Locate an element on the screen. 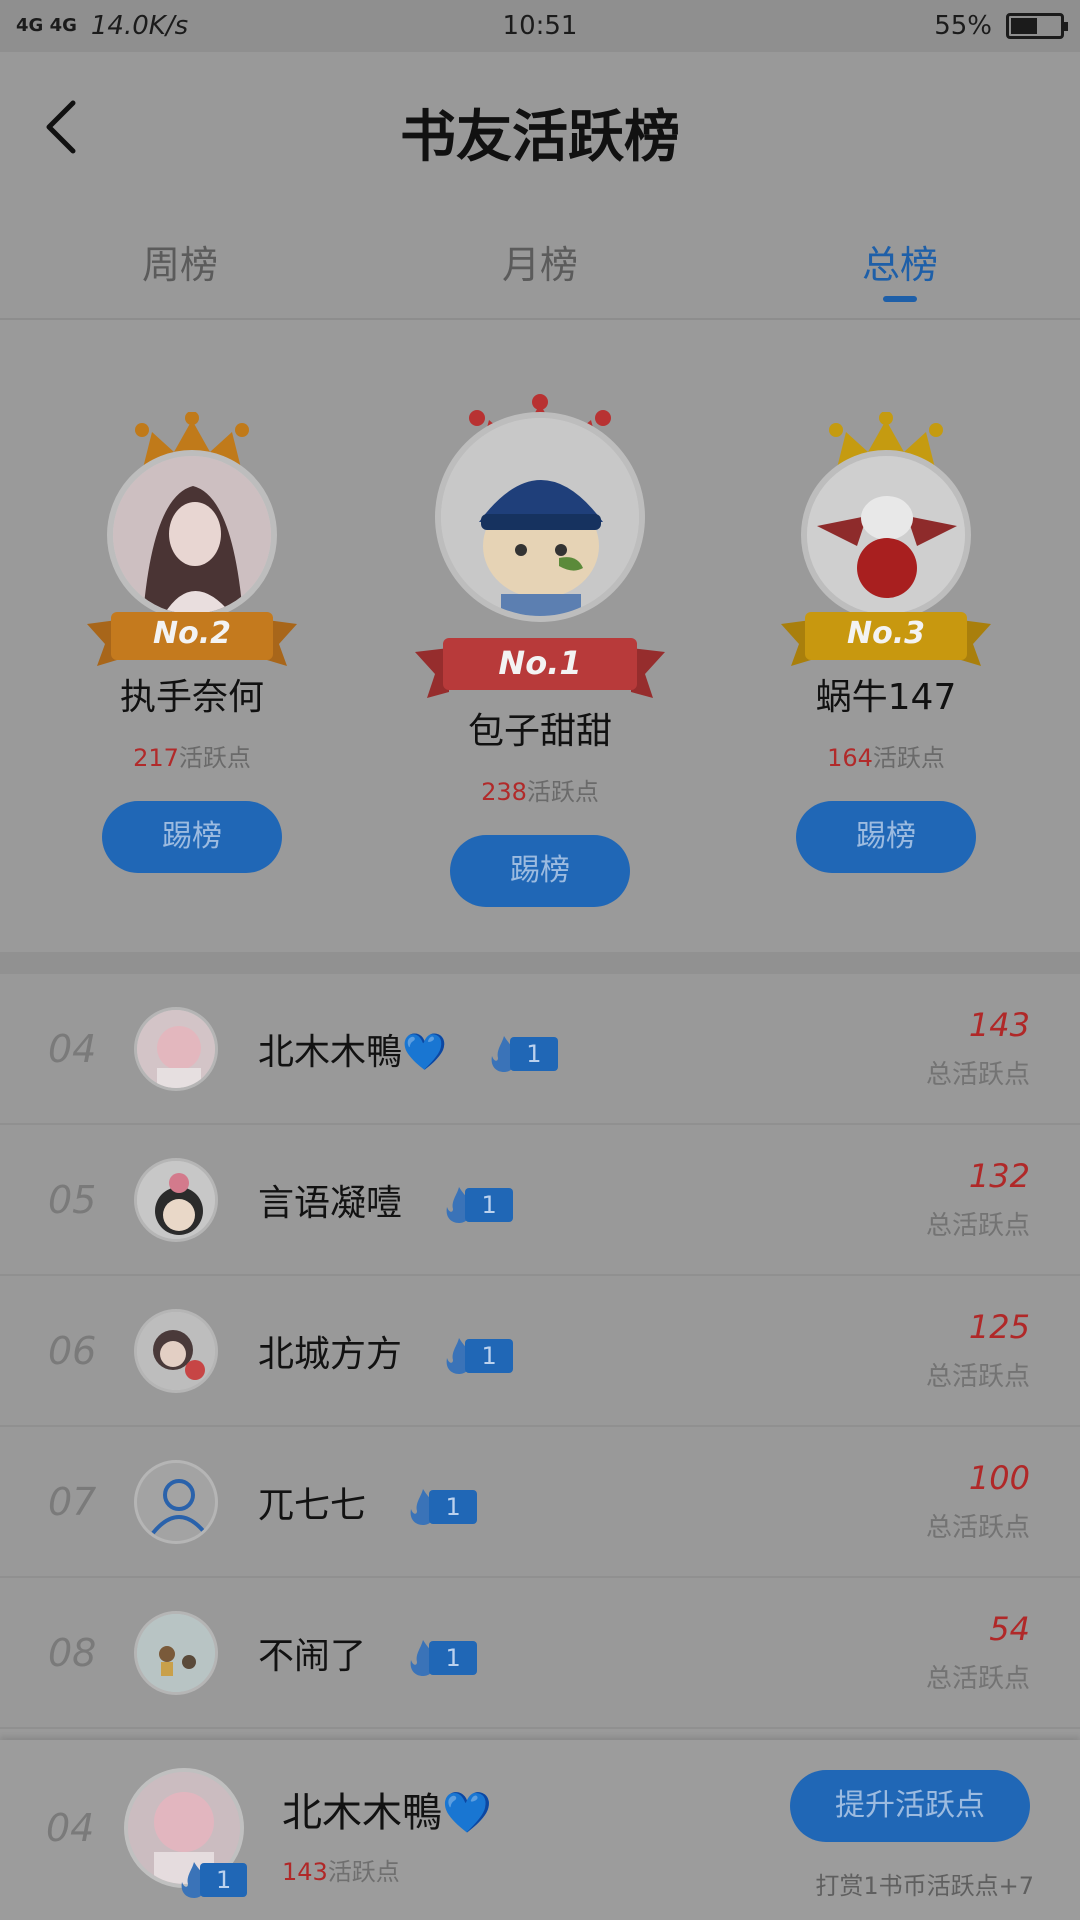 Image resolution: width=1080 pixels, height=1920 pixels. list-item: 07 兀七七 1 100 总活跃点 is located at coordinates (540, 1502).